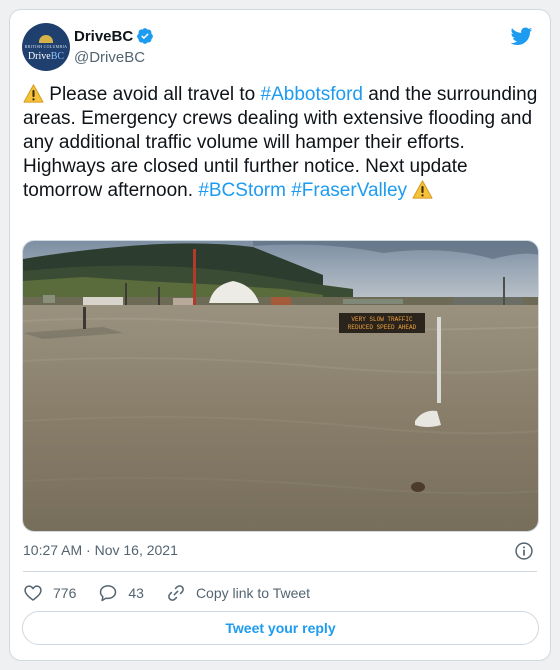  Describe the element at coordinates (121, 593) in the screenshot. I see `reply-button: 43` at that location.